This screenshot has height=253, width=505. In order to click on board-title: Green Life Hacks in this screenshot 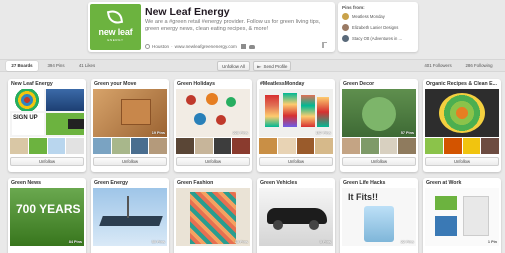, I will do `click(364, 183)`.